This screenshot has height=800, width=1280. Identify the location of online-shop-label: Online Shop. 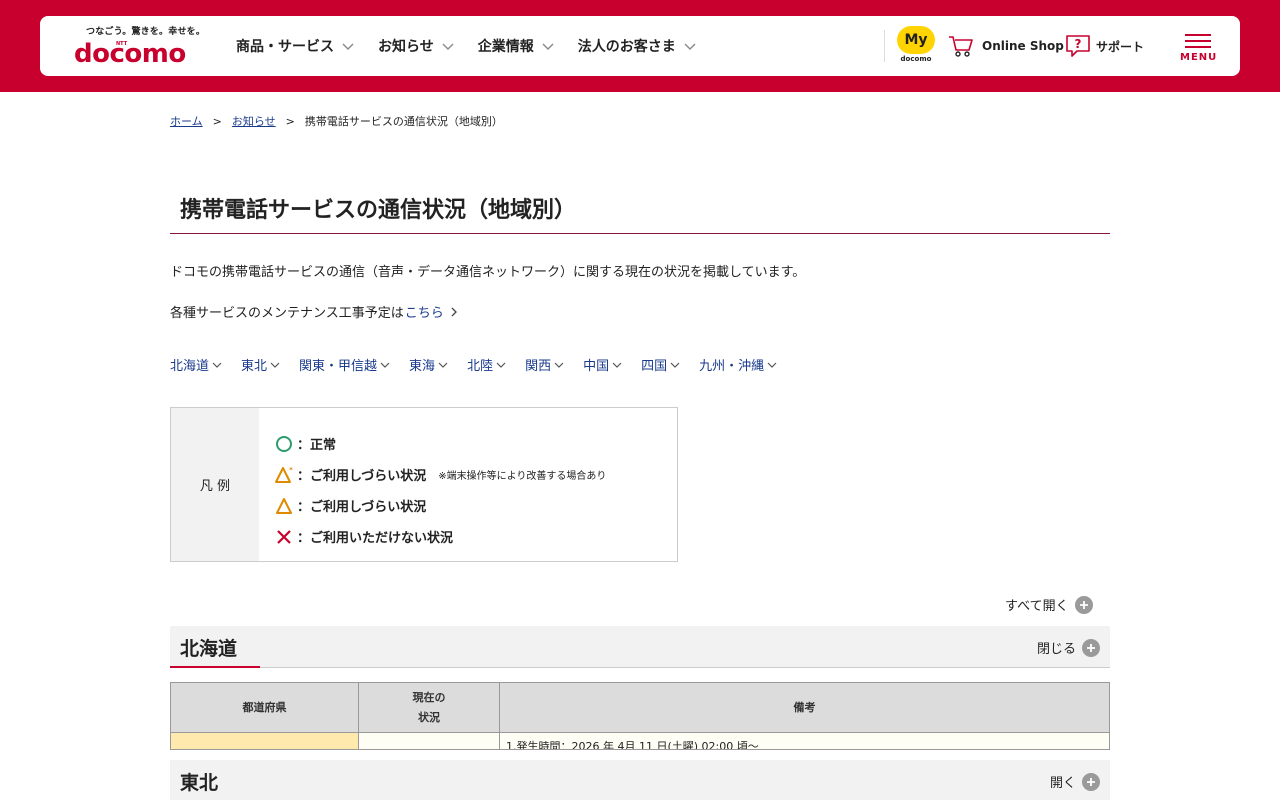
(1023, 46).